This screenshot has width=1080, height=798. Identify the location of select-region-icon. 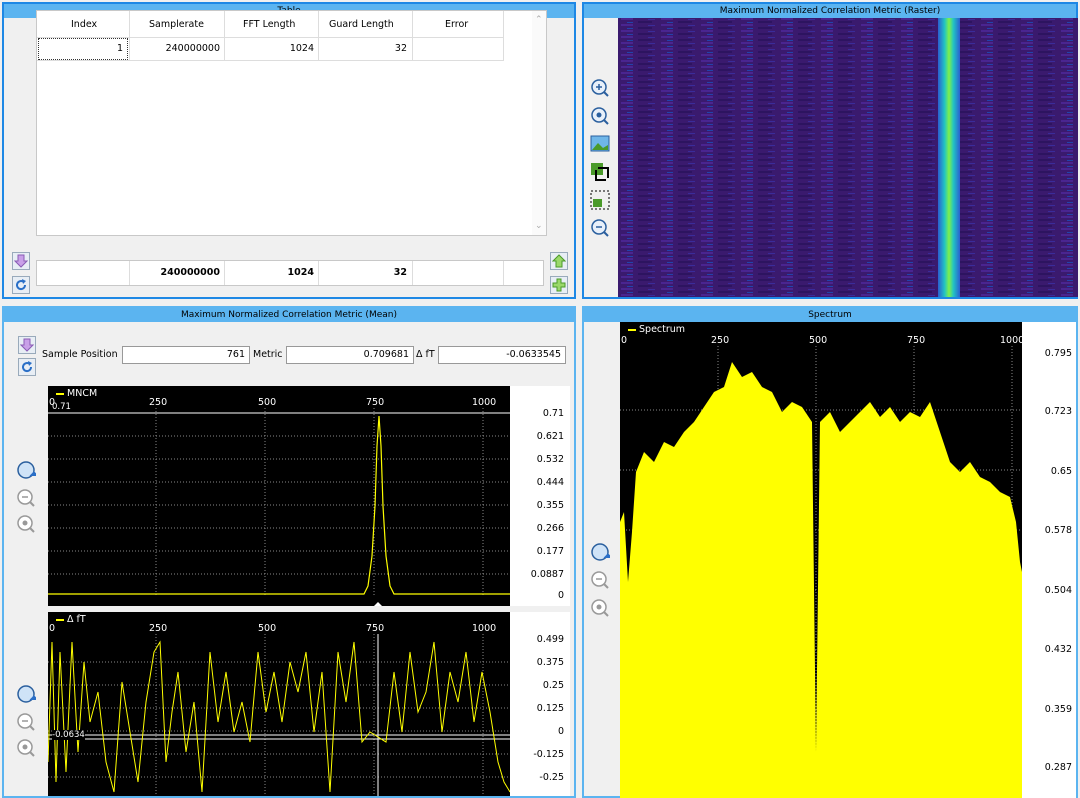
(600, 200).